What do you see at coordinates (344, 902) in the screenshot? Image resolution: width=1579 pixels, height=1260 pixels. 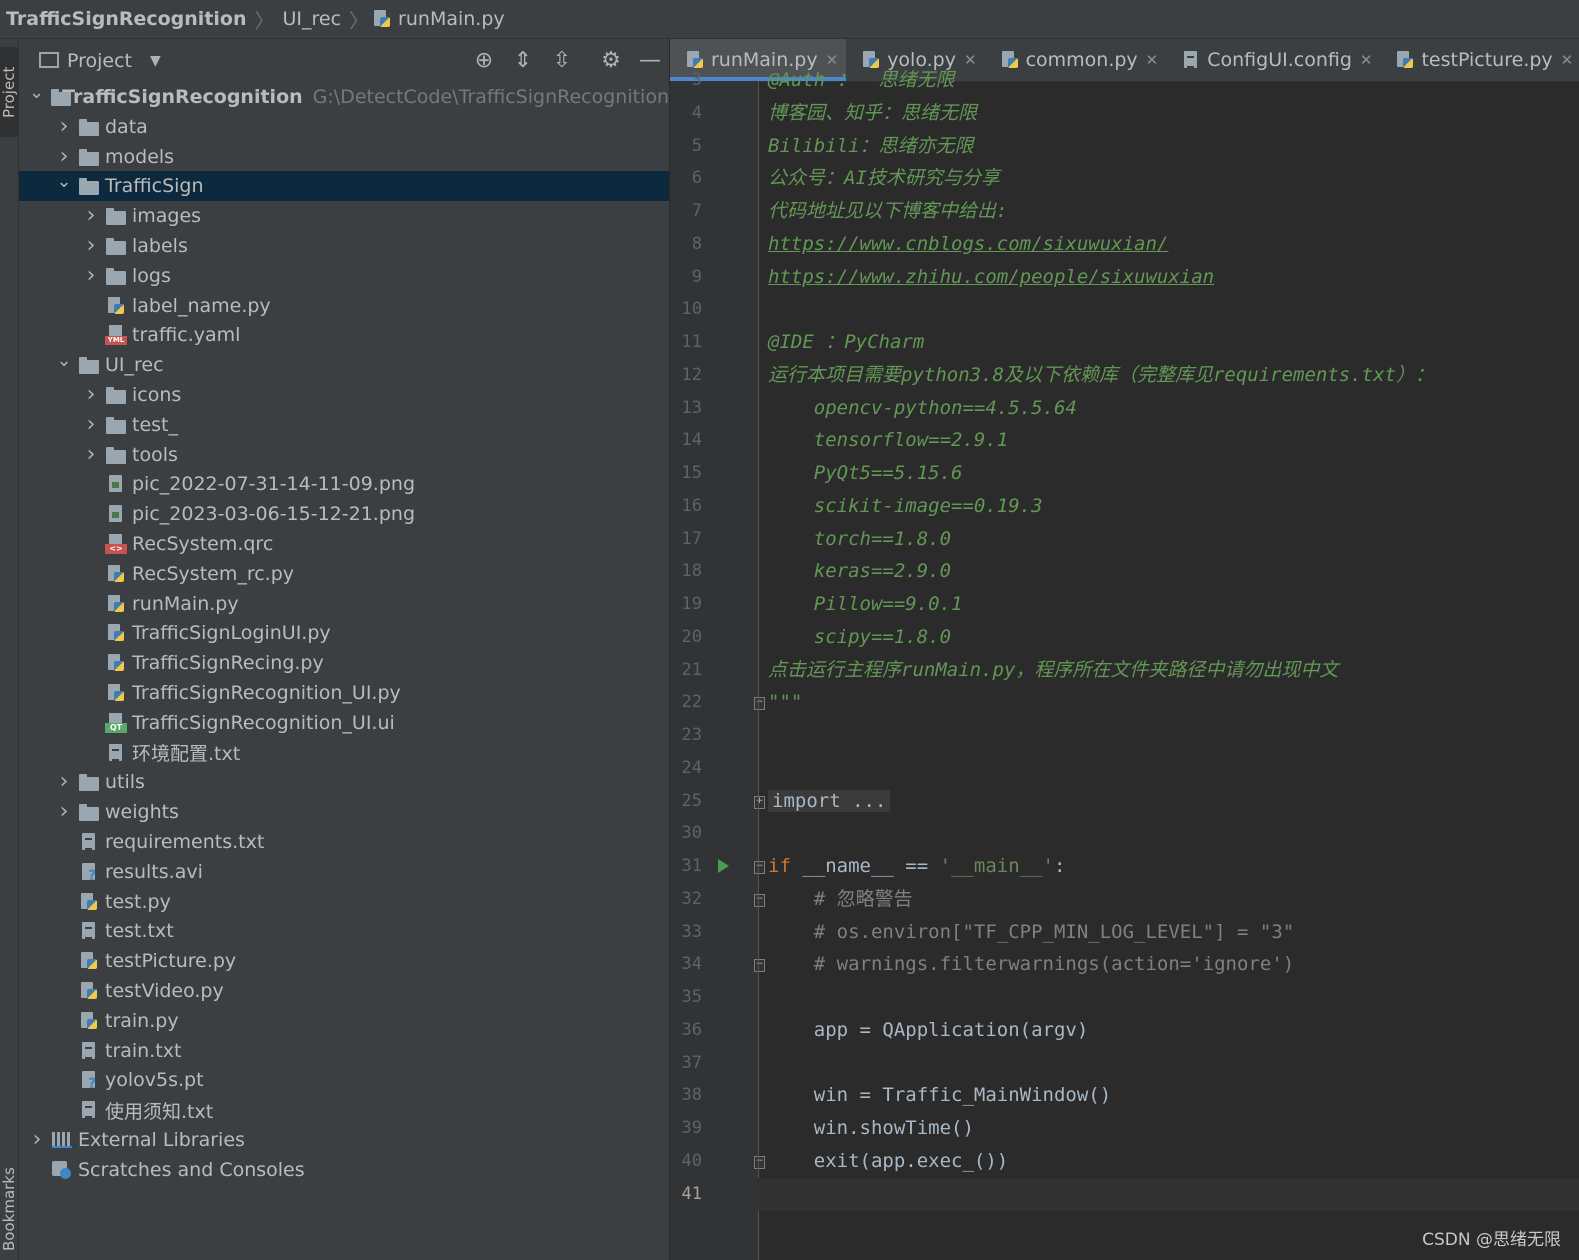 I see `tree-item: ›test.py` at bounding box center [344, 902].